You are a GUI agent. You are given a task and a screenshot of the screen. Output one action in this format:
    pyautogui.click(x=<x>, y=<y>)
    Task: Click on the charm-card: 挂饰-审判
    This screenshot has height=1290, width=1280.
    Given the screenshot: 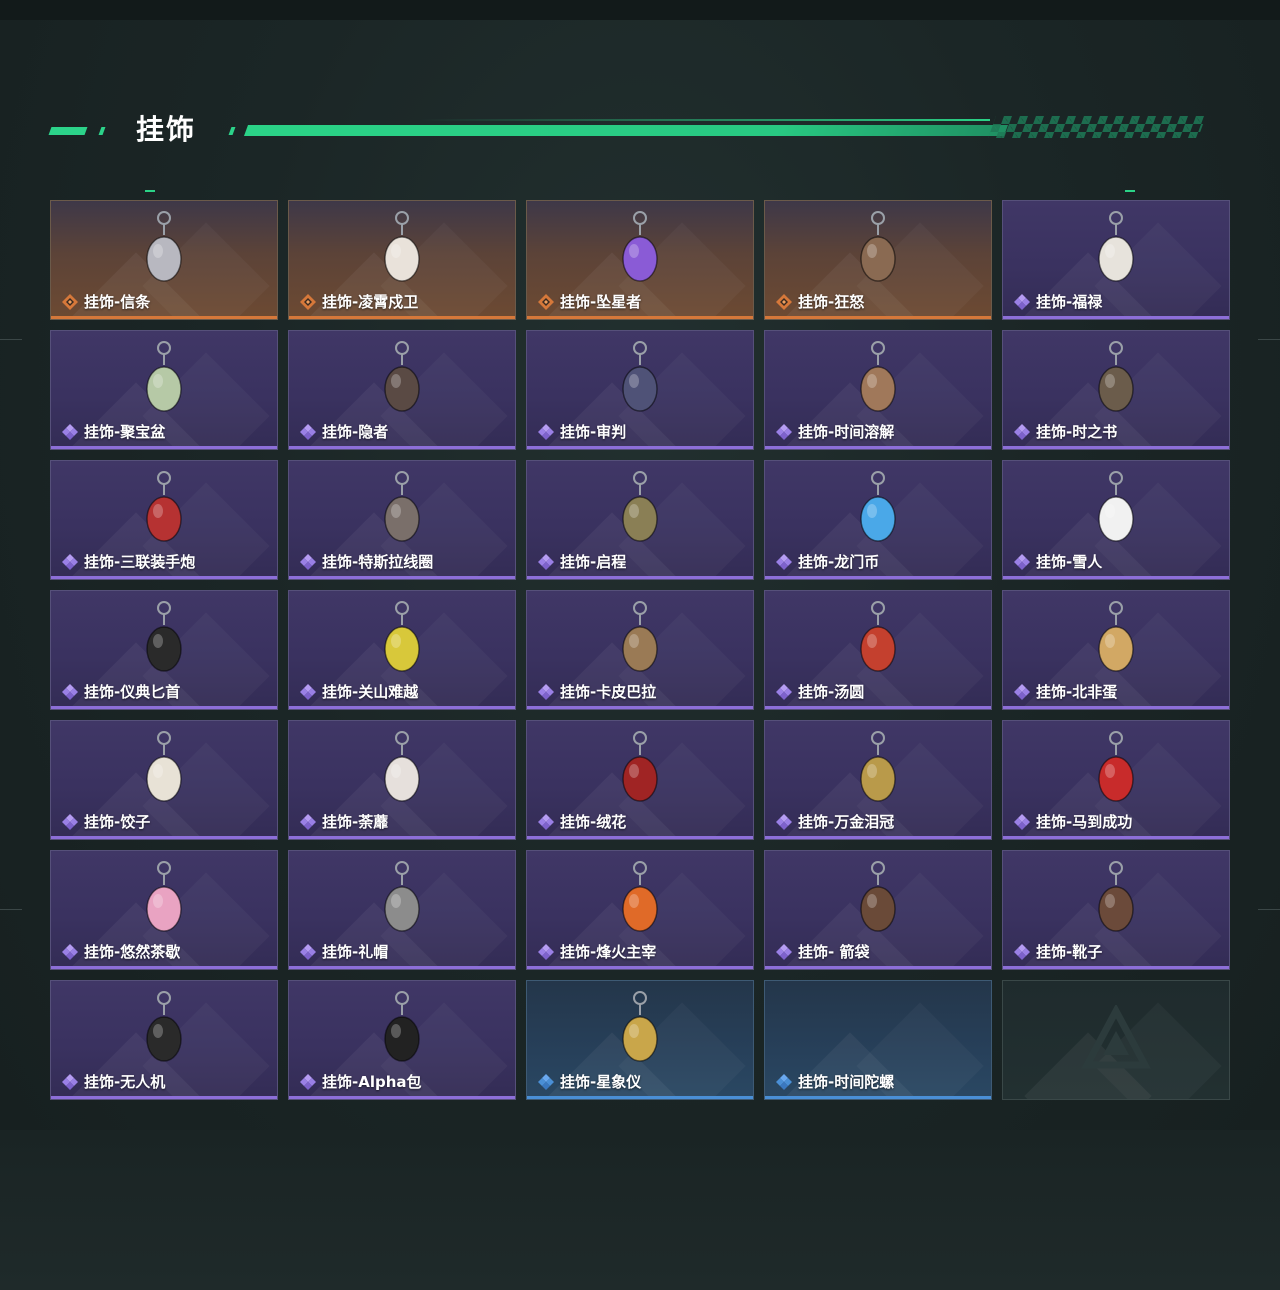 What is the action you would take?
    pyautogui.click(x=640, y=390)
    